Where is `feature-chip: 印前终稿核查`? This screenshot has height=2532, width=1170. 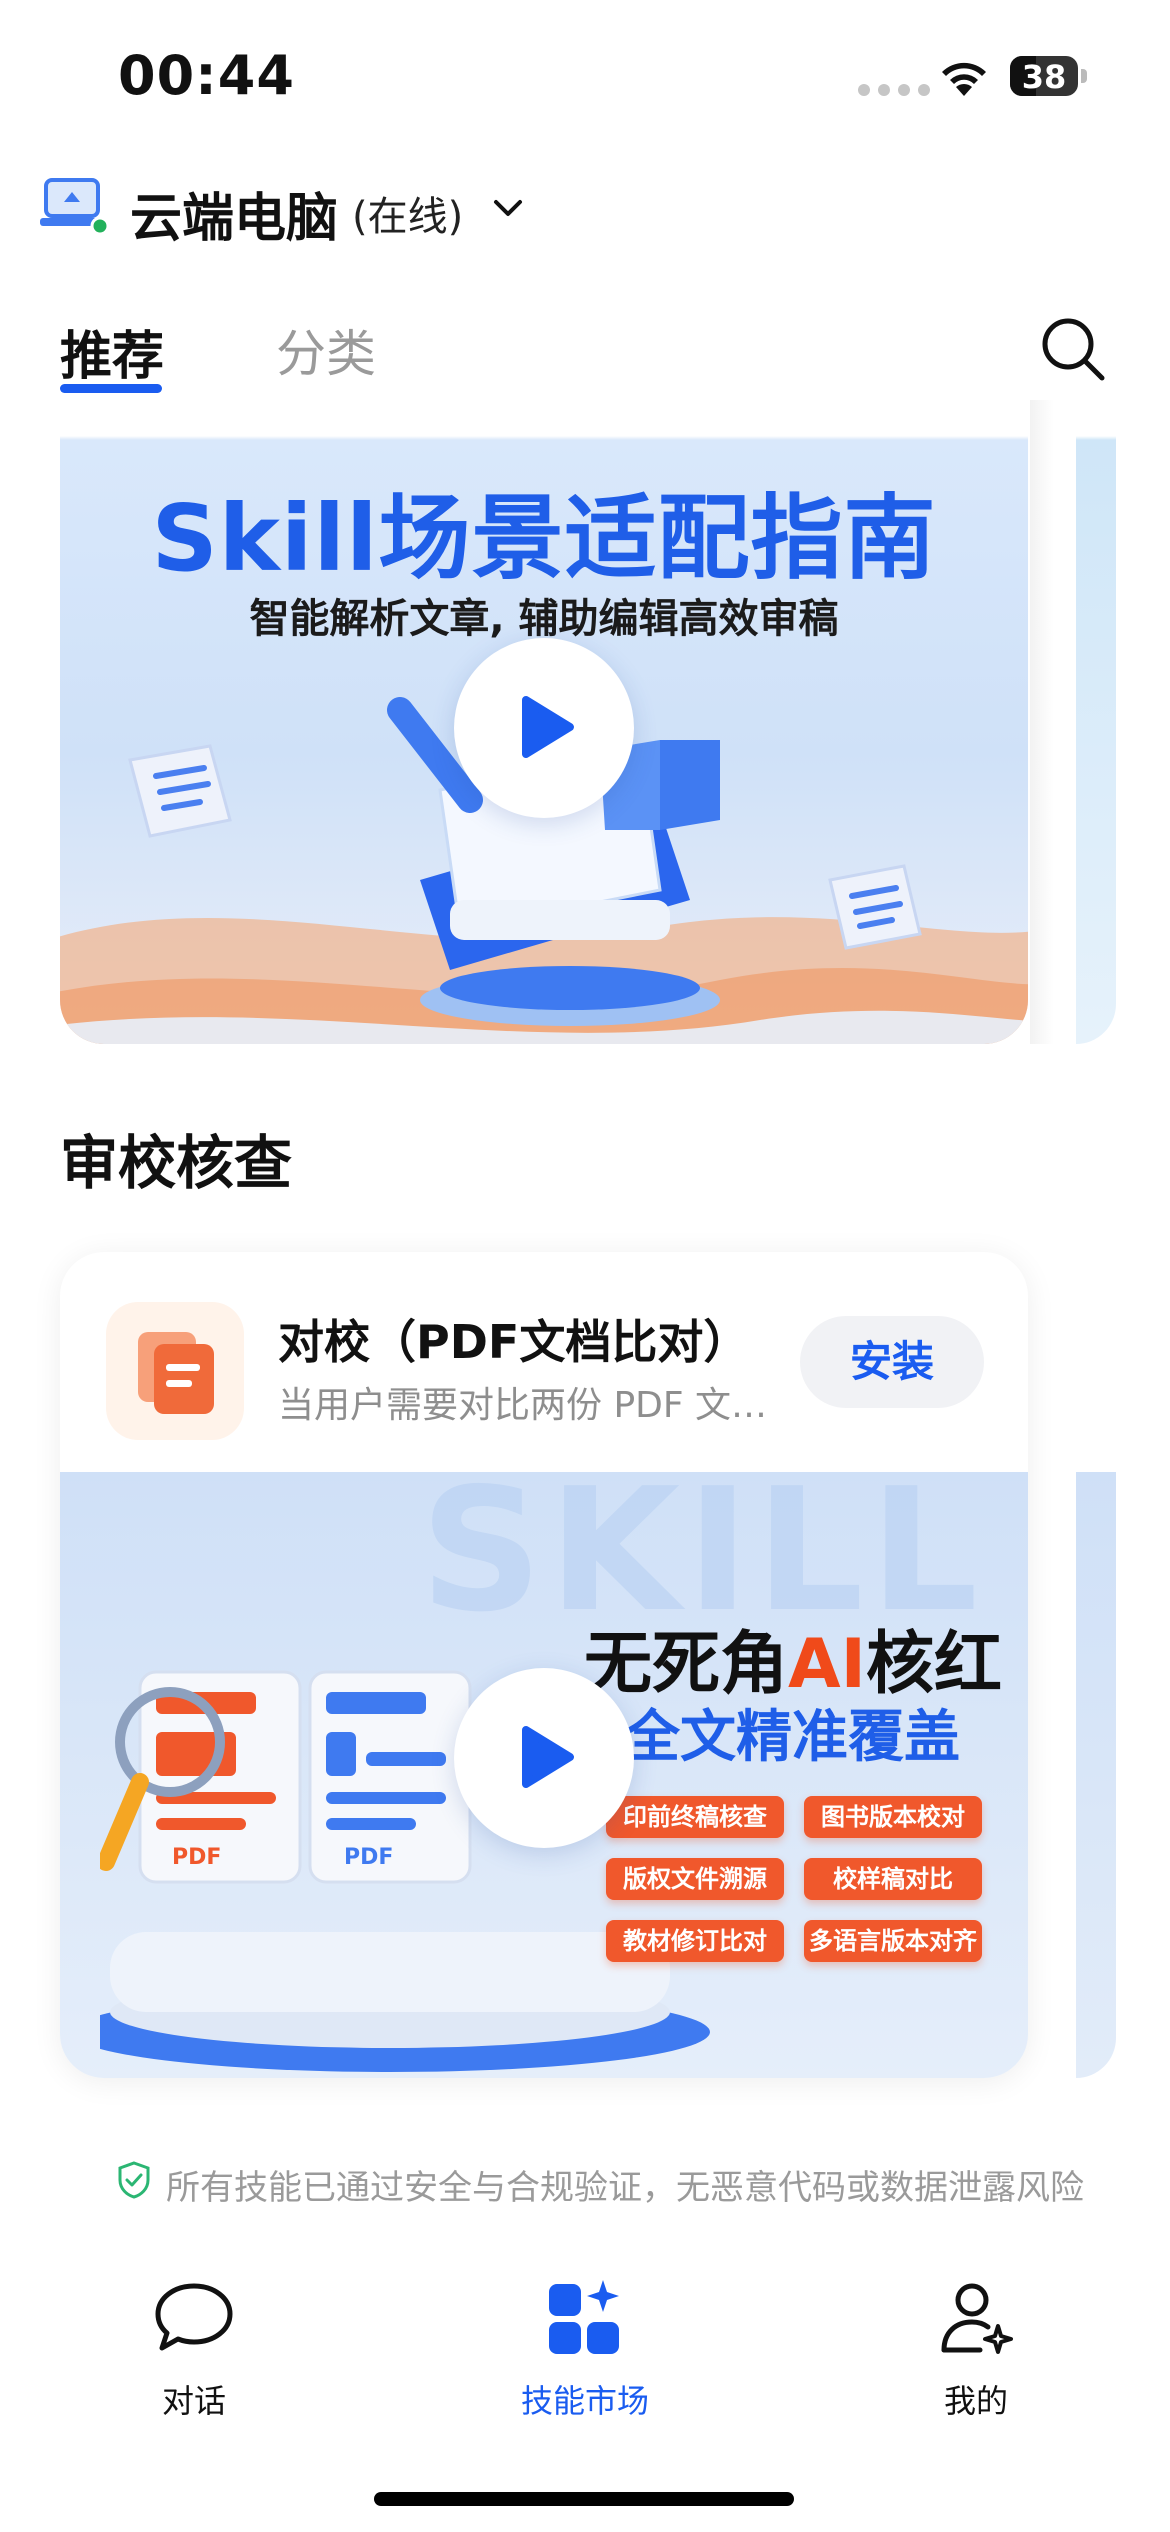 feature-chip: 印前终稿核查 is located at coordinates (695, 1817).